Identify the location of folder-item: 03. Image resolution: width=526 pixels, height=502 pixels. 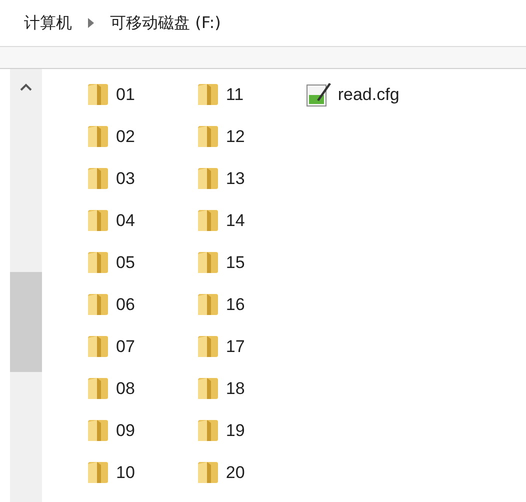
(110, 178).